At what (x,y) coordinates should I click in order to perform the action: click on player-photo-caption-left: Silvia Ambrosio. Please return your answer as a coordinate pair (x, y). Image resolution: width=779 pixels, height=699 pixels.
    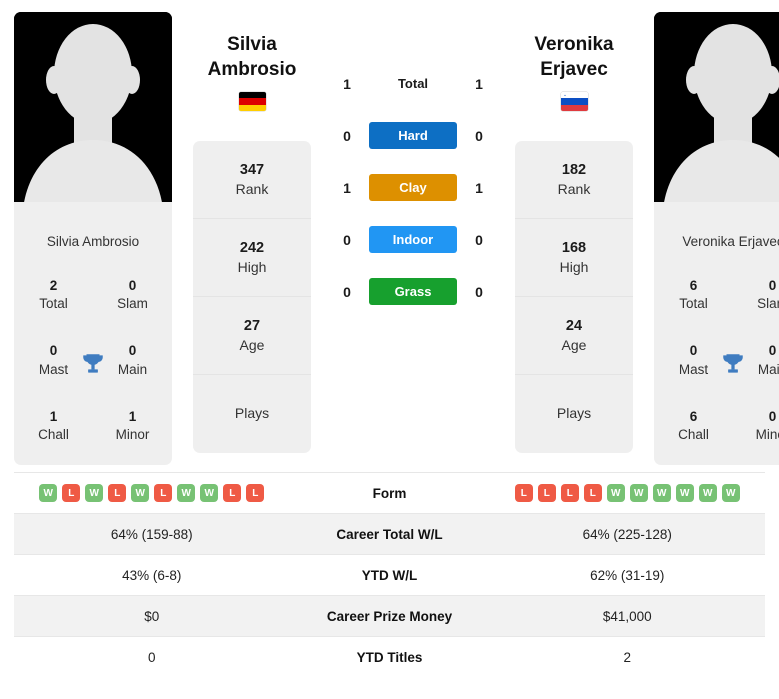
    Looking at the image, I should click on (93, 241).